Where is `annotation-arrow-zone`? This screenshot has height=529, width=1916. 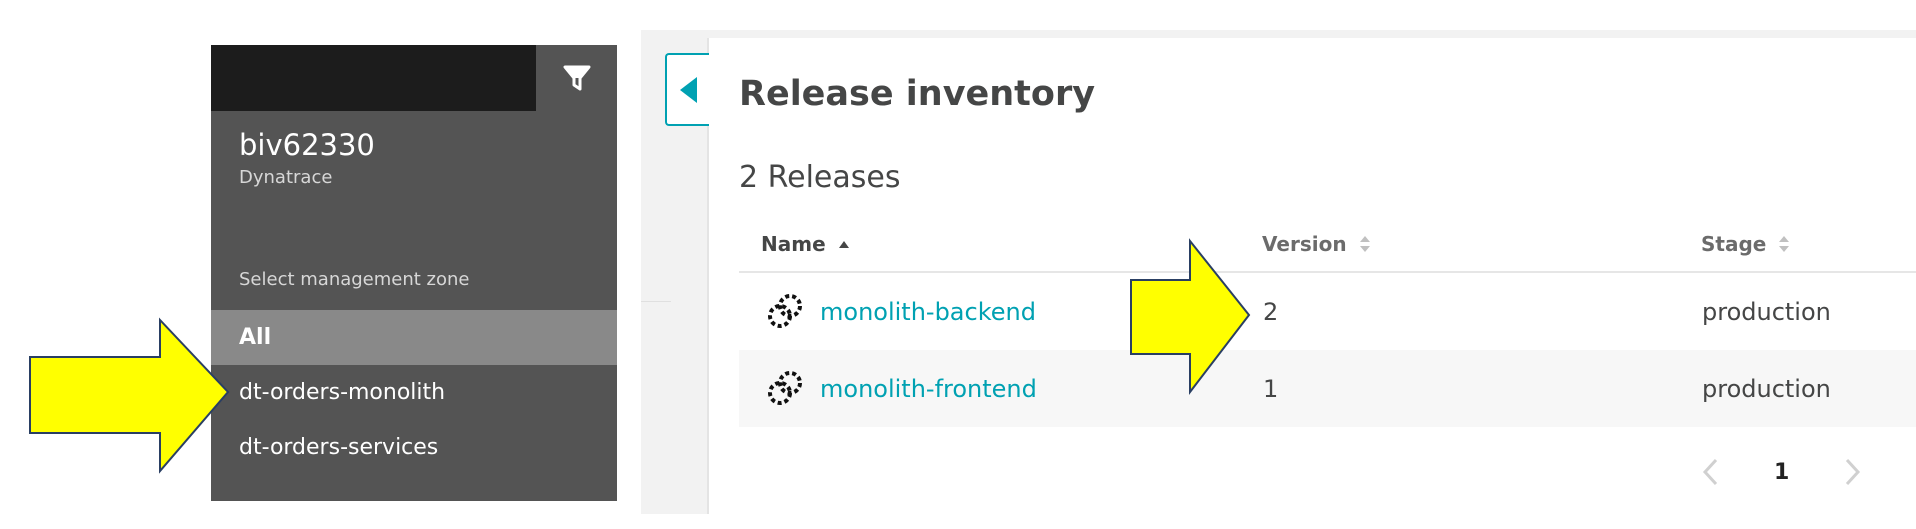
annotation-arrow-zone is located at coordinates (129, 395).